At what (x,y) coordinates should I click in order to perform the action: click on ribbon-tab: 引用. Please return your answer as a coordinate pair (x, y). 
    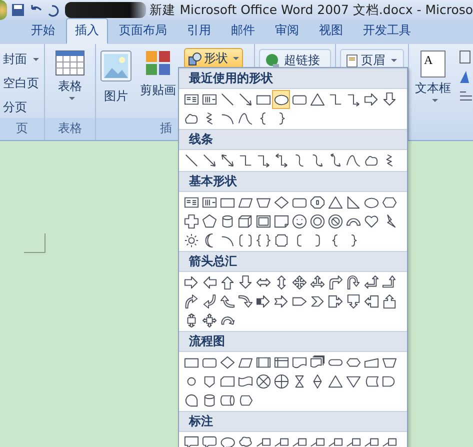
    Looking at the image, I should click on (199, 31).